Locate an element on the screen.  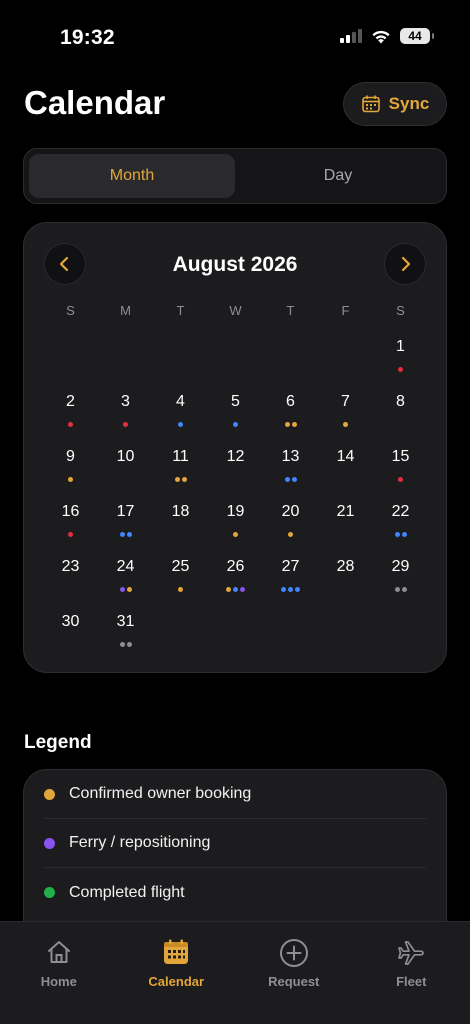
sync-button: Sync is located at coordinates (395, 104).